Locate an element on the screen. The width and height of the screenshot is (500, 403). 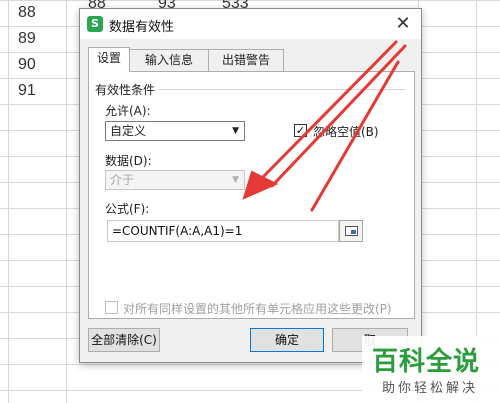
watermark-logo: 百科全说 is located at coordinates (426, 362).